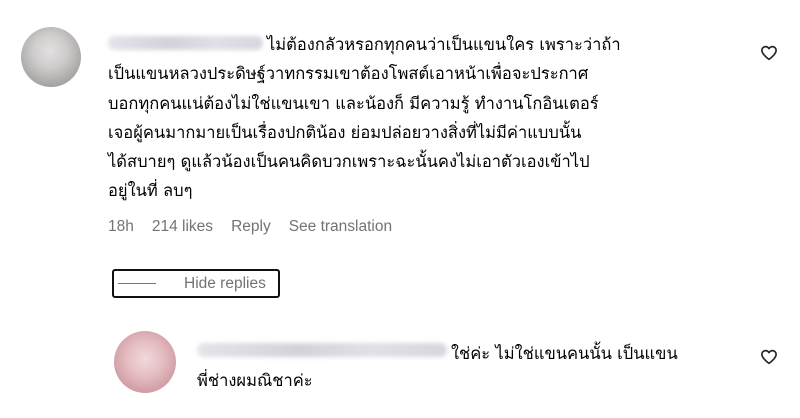  I want to click on see-translation-button: See translation, so click(340, 226).